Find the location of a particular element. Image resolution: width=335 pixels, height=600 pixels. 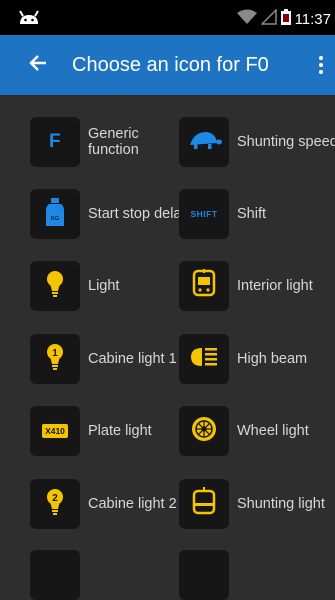

icon-option-label: Generic function is located at coordinates (113, 142).